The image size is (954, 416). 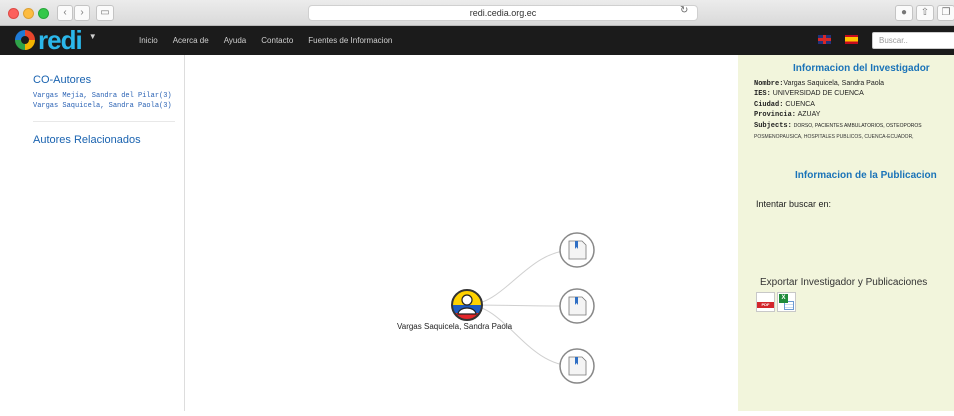 What do you see at coordinates (818, 93) in the screenshot?
I see `ies-value: UNIVERSIDAD DE CUENCA` at bounding box center [818, 93].